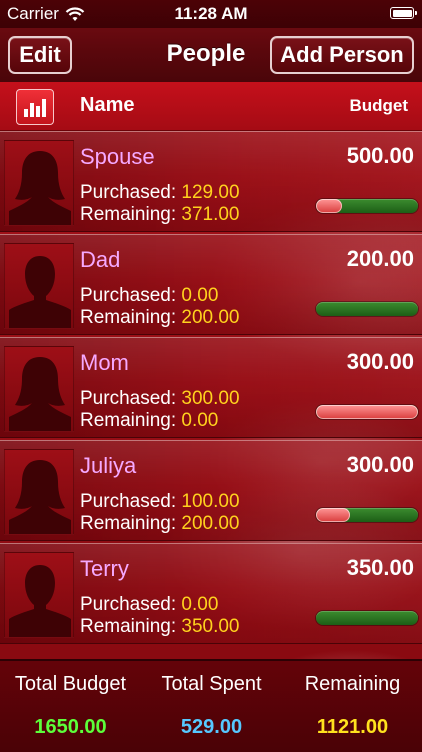 This screenshot has width=422, height=752. What do you see at coordinates (352, 684) in the screenshot?
I see `remaining-total-label: Remaining` at bounding box center [352, 684].